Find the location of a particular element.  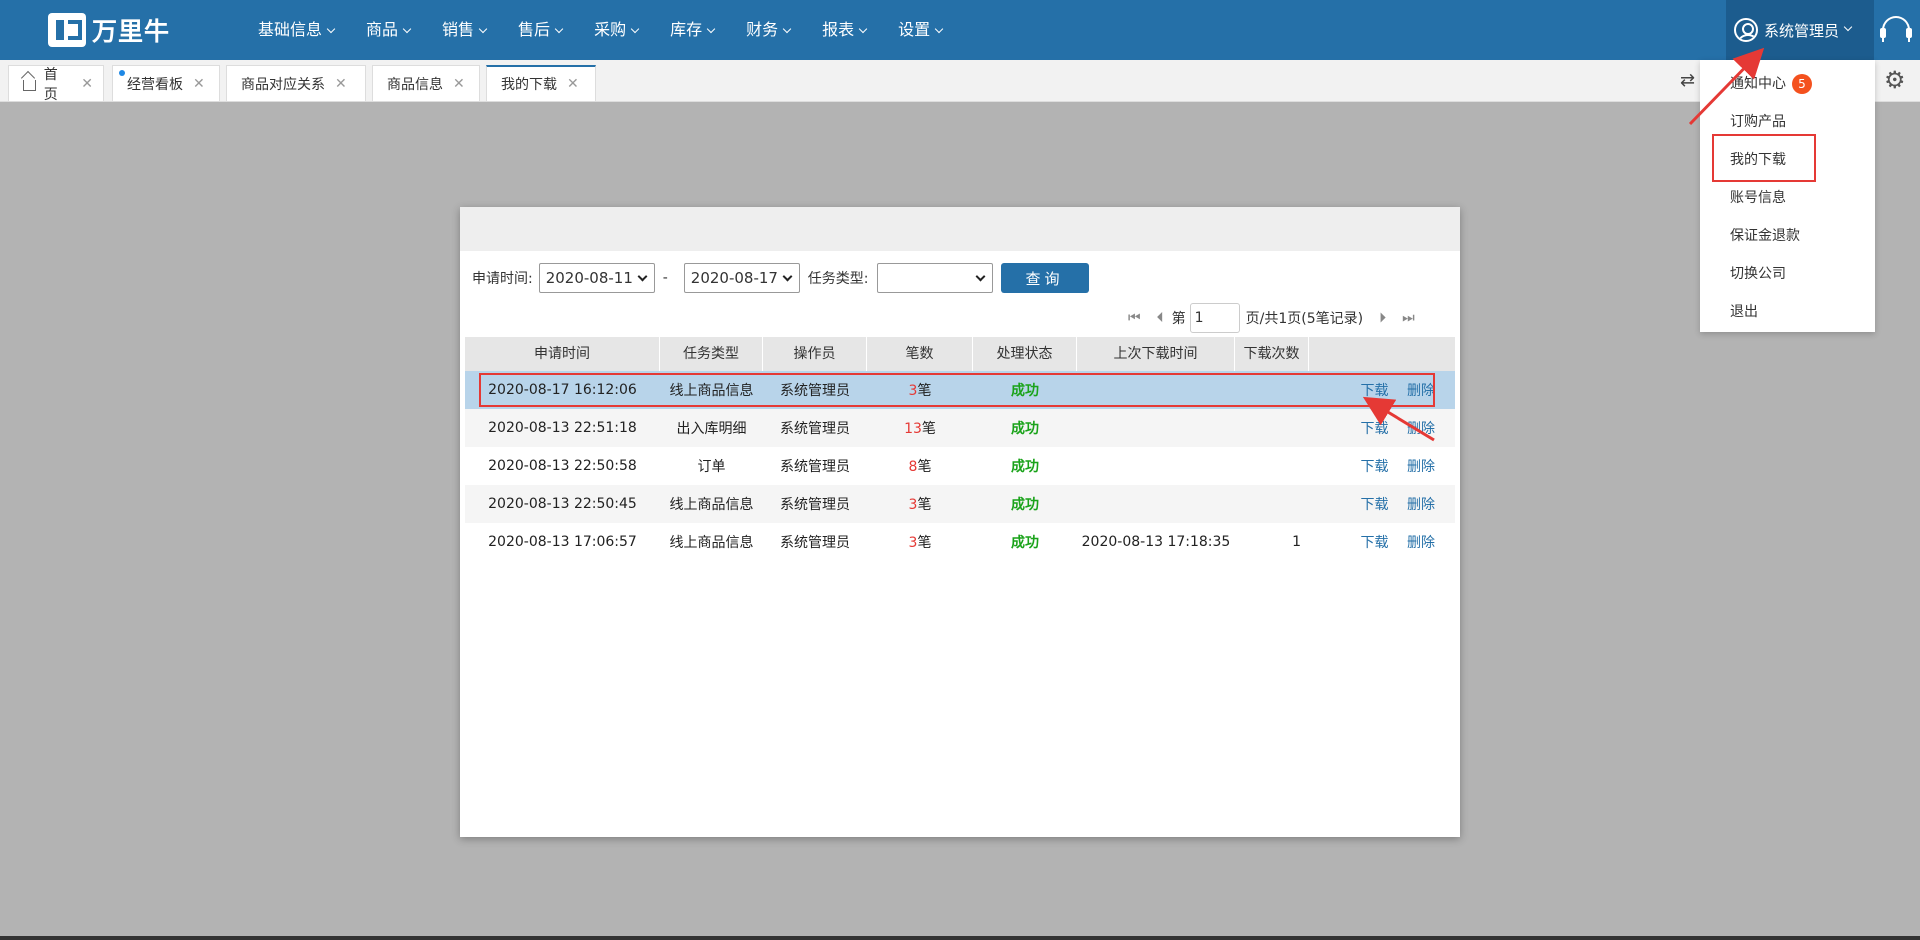

first-page-icon: ⏮ is located at coordinates (1134, 318).